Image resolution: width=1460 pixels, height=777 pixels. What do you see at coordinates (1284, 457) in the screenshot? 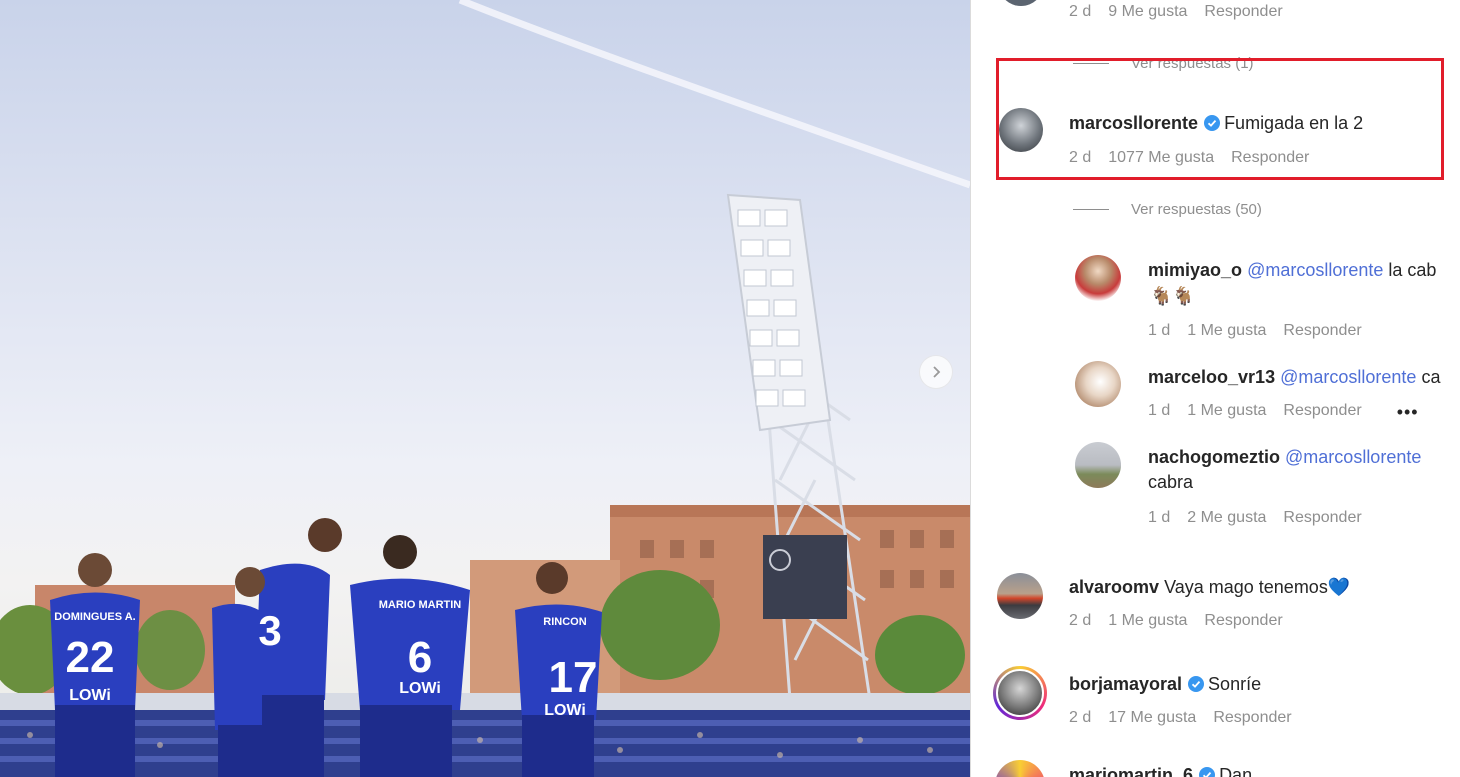
I see `reply-nachogomeztio: nachogomeztio @marcosllorente` at bounding box center [1284, 457].